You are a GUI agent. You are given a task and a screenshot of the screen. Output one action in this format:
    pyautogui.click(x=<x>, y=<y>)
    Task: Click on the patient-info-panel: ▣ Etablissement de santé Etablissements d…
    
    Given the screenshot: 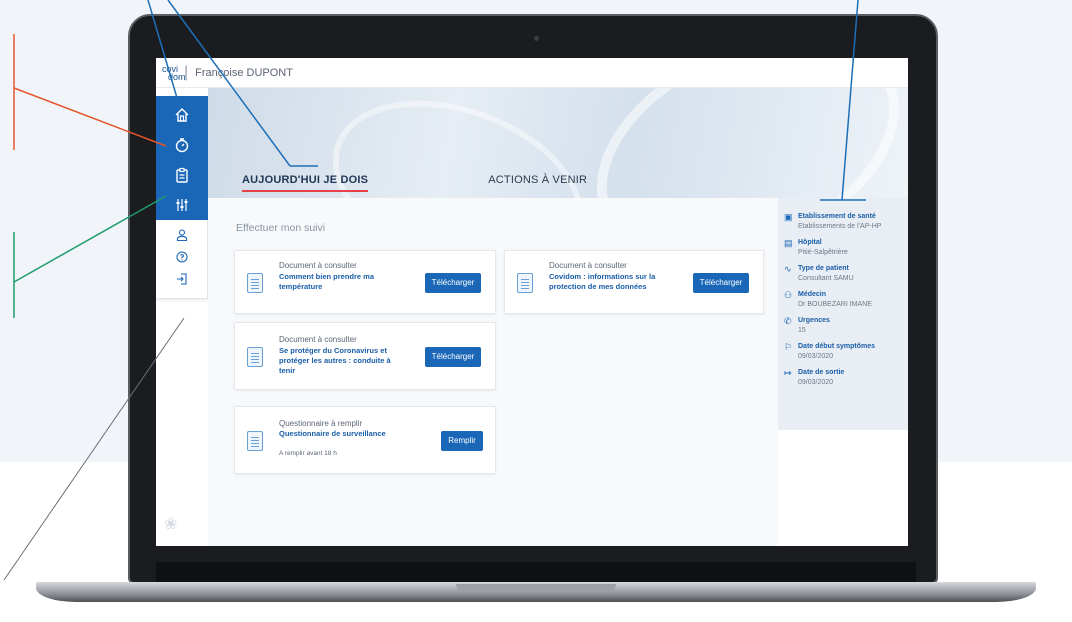 What is the action you would take?
    pyautogui.click(x=843, y=314)
    